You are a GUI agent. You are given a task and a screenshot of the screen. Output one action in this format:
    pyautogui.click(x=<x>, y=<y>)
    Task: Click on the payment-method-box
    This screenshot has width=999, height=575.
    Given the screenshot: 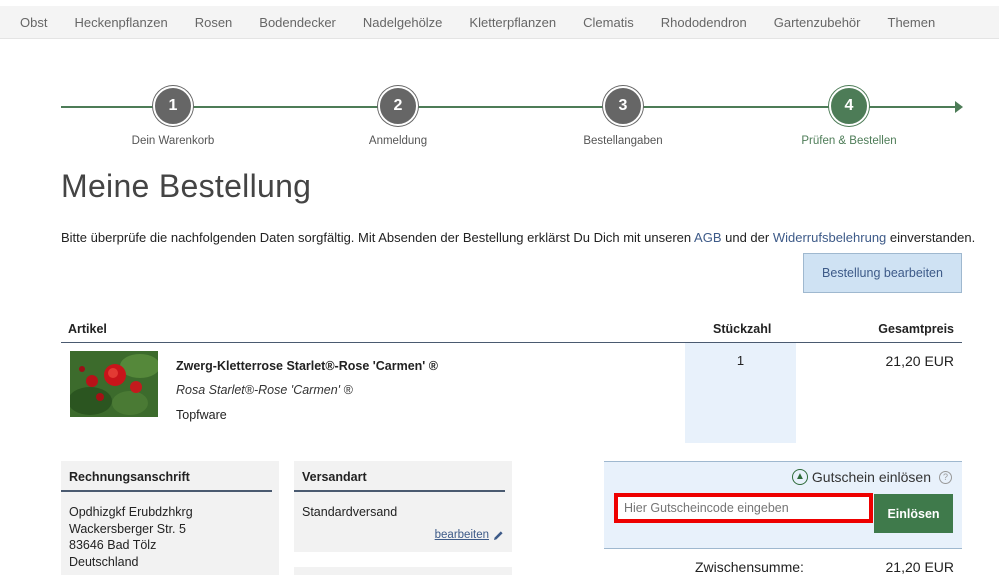 What is the action you would take?
    pyautogui.click(x=403, y=571)
    